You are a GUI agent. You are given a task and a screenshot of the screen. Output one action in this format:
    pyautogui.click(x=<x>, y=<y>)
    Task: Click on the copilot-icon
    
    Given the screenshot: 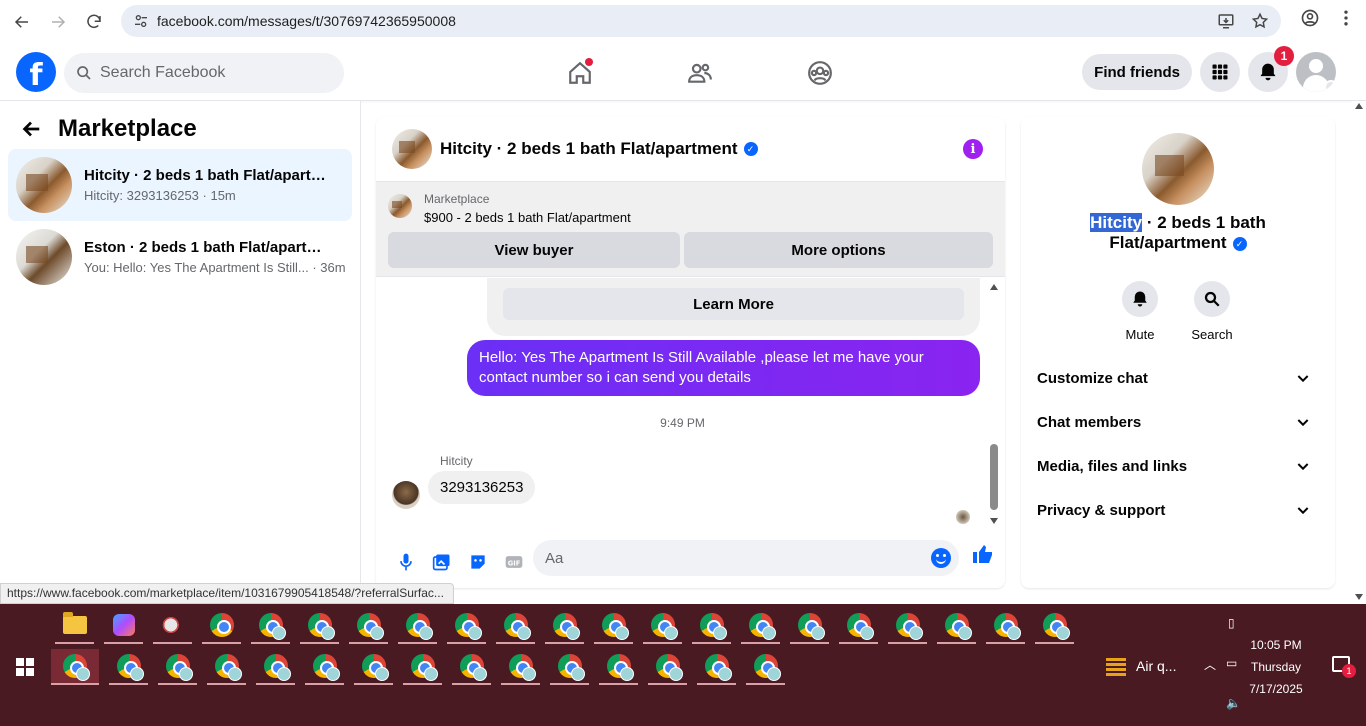 What is the action you would take?
    pyautogui.click(x=123, y=626)
    